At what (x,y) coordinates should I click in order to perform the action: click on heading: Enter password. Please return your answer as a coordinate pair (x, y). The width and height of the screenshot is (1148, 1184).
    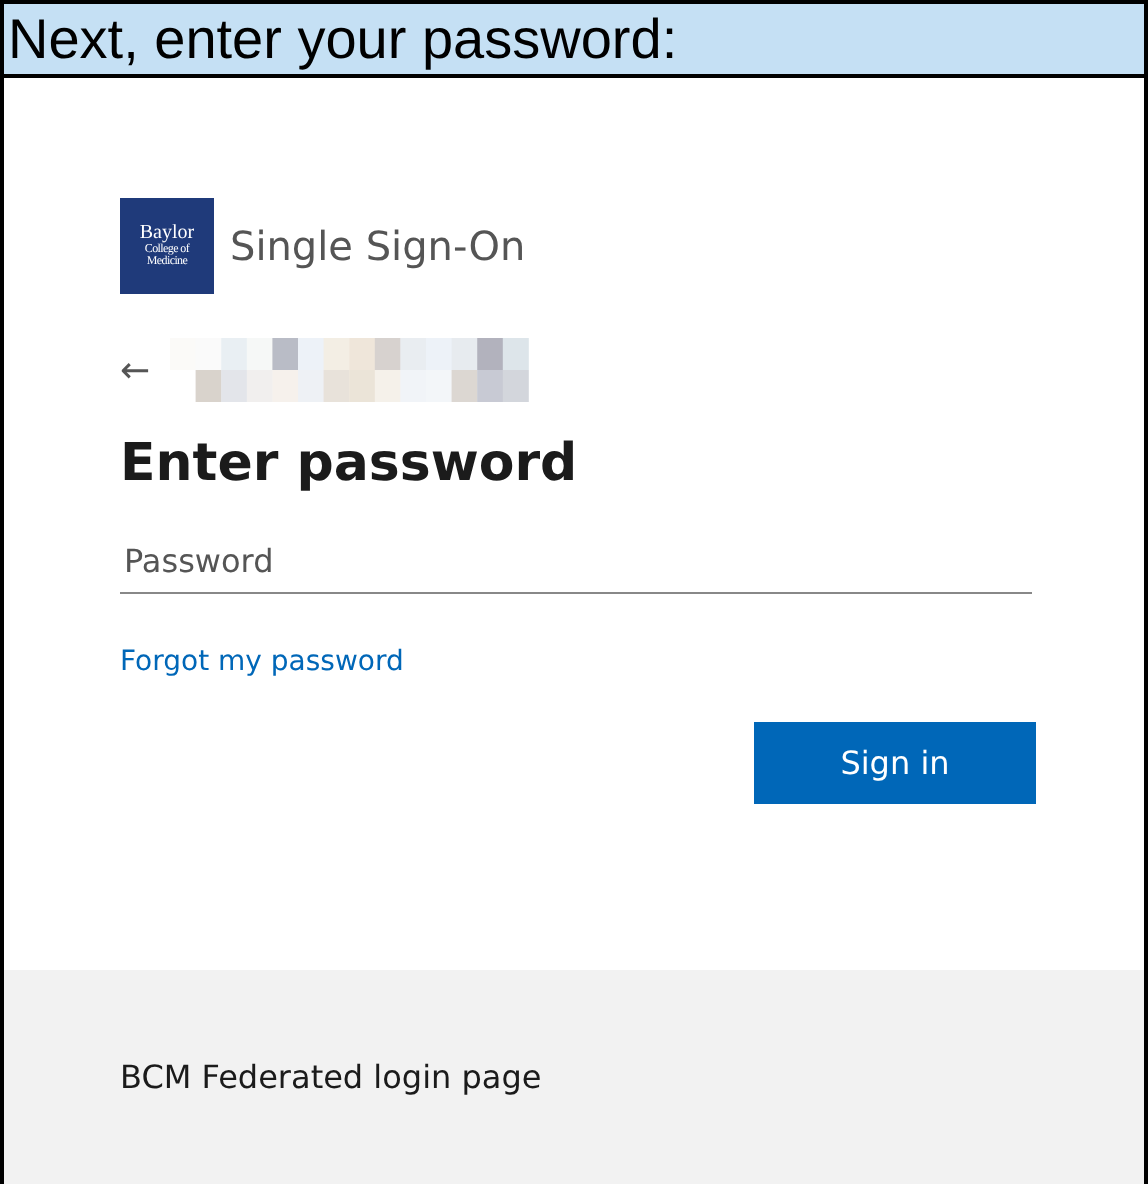
    Looking at the image, I should click on (349, 464).